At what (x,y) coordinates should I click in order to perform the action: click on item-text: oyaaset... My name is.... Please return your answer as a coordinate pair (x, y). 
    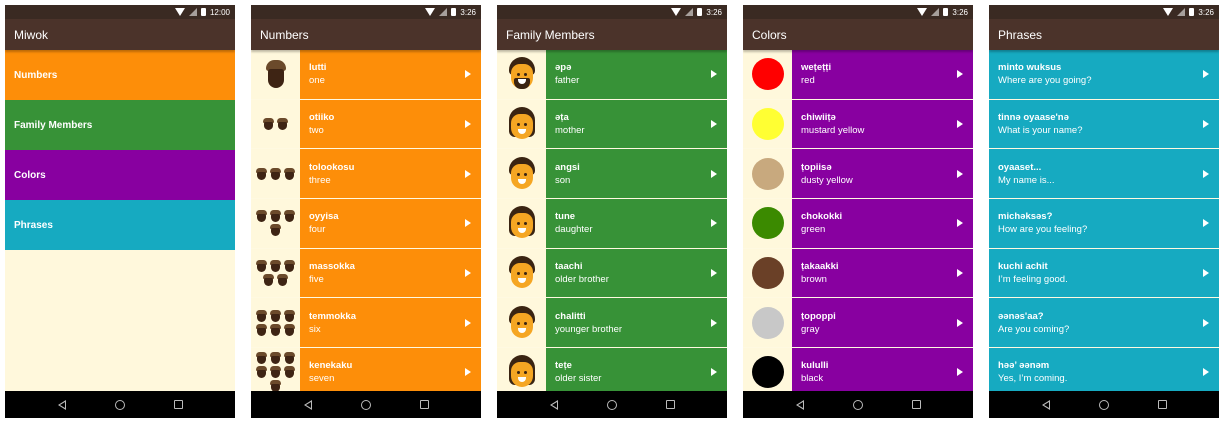
    Looking at the image, I should click on (1104, 174).